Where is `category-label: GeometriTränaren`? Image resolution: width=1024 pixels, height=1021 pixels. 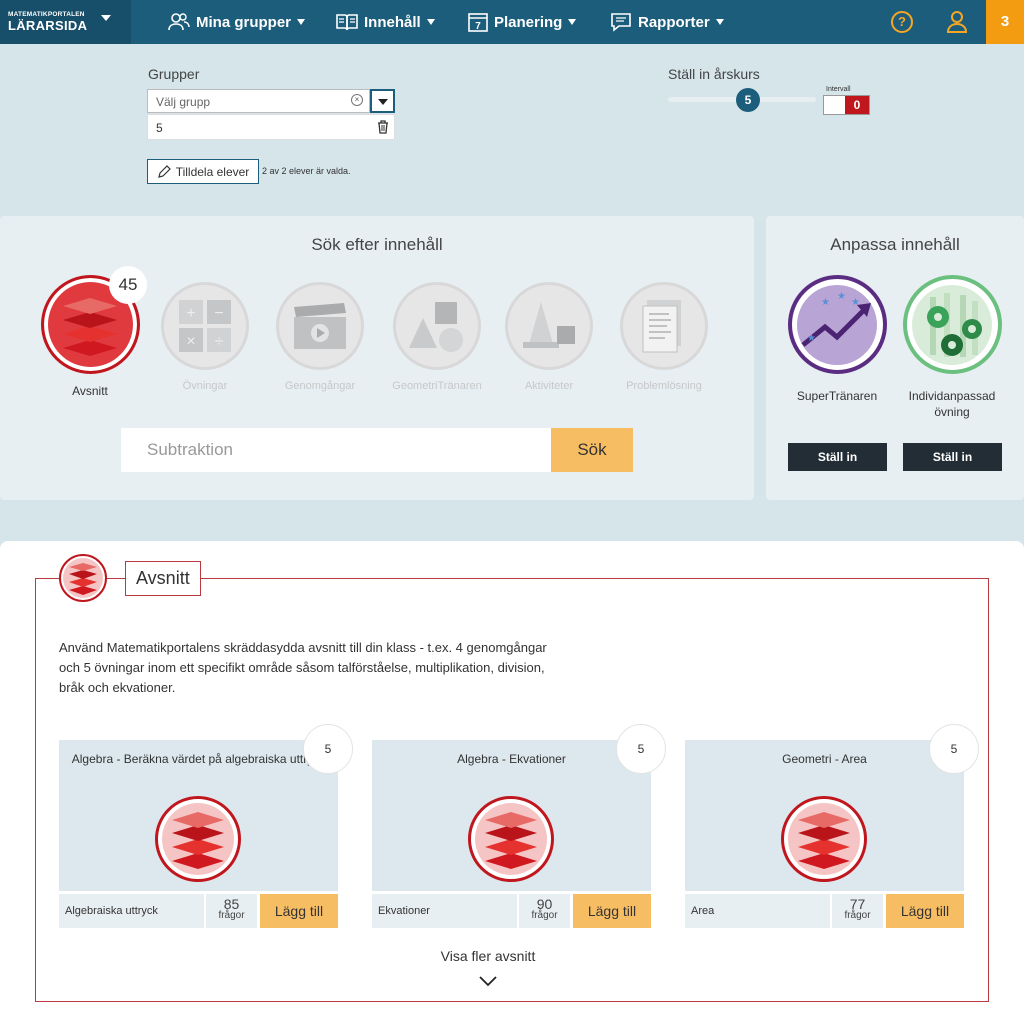
category-label: GeometriTränaren is located at coordinates (437, 386).